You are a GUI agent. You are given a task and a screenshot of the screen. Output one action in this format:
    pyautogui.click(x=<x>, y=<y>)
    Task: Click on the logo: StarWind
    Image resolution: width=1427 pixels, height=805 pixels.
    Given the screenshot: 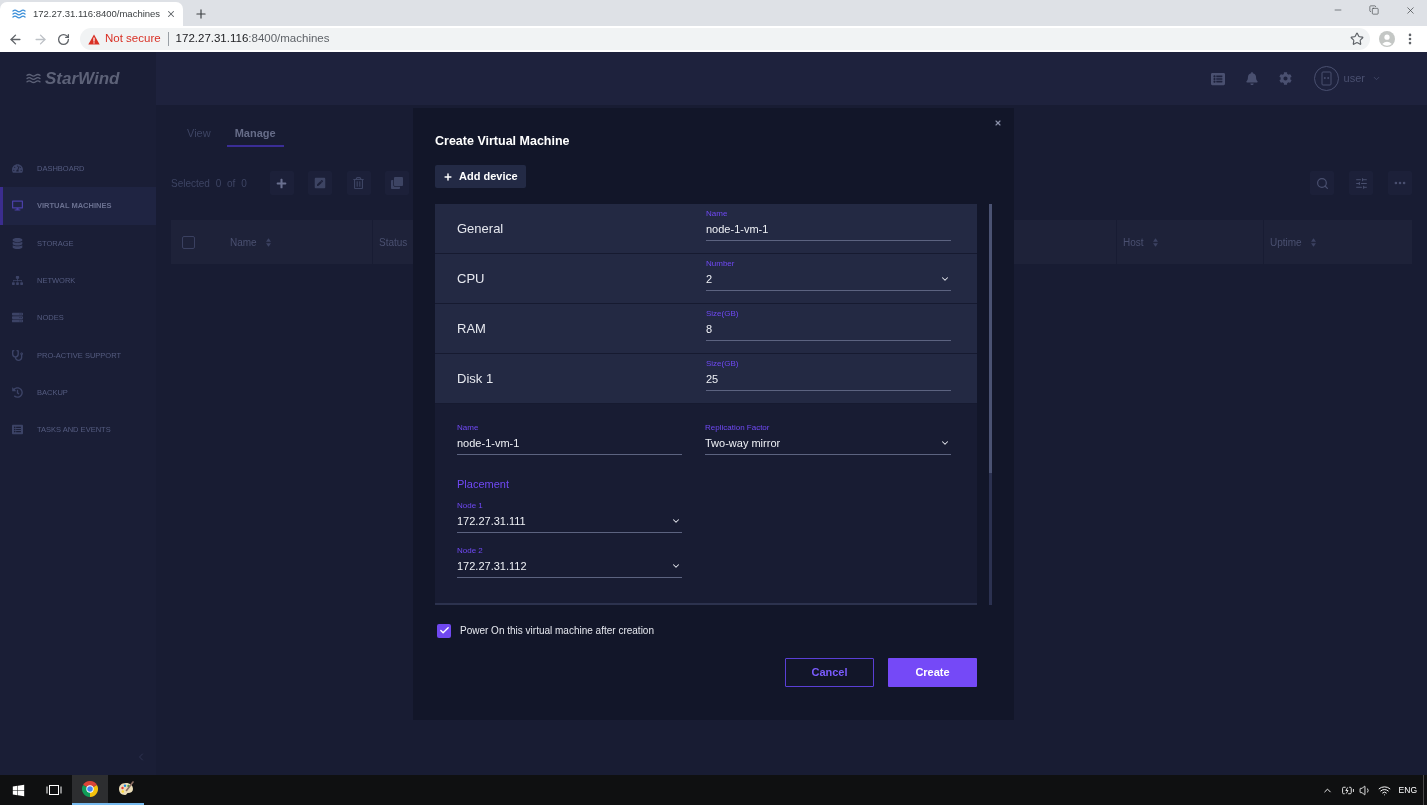 What is the action you would take?
    pyautogui.click(x=82, y=78)
    